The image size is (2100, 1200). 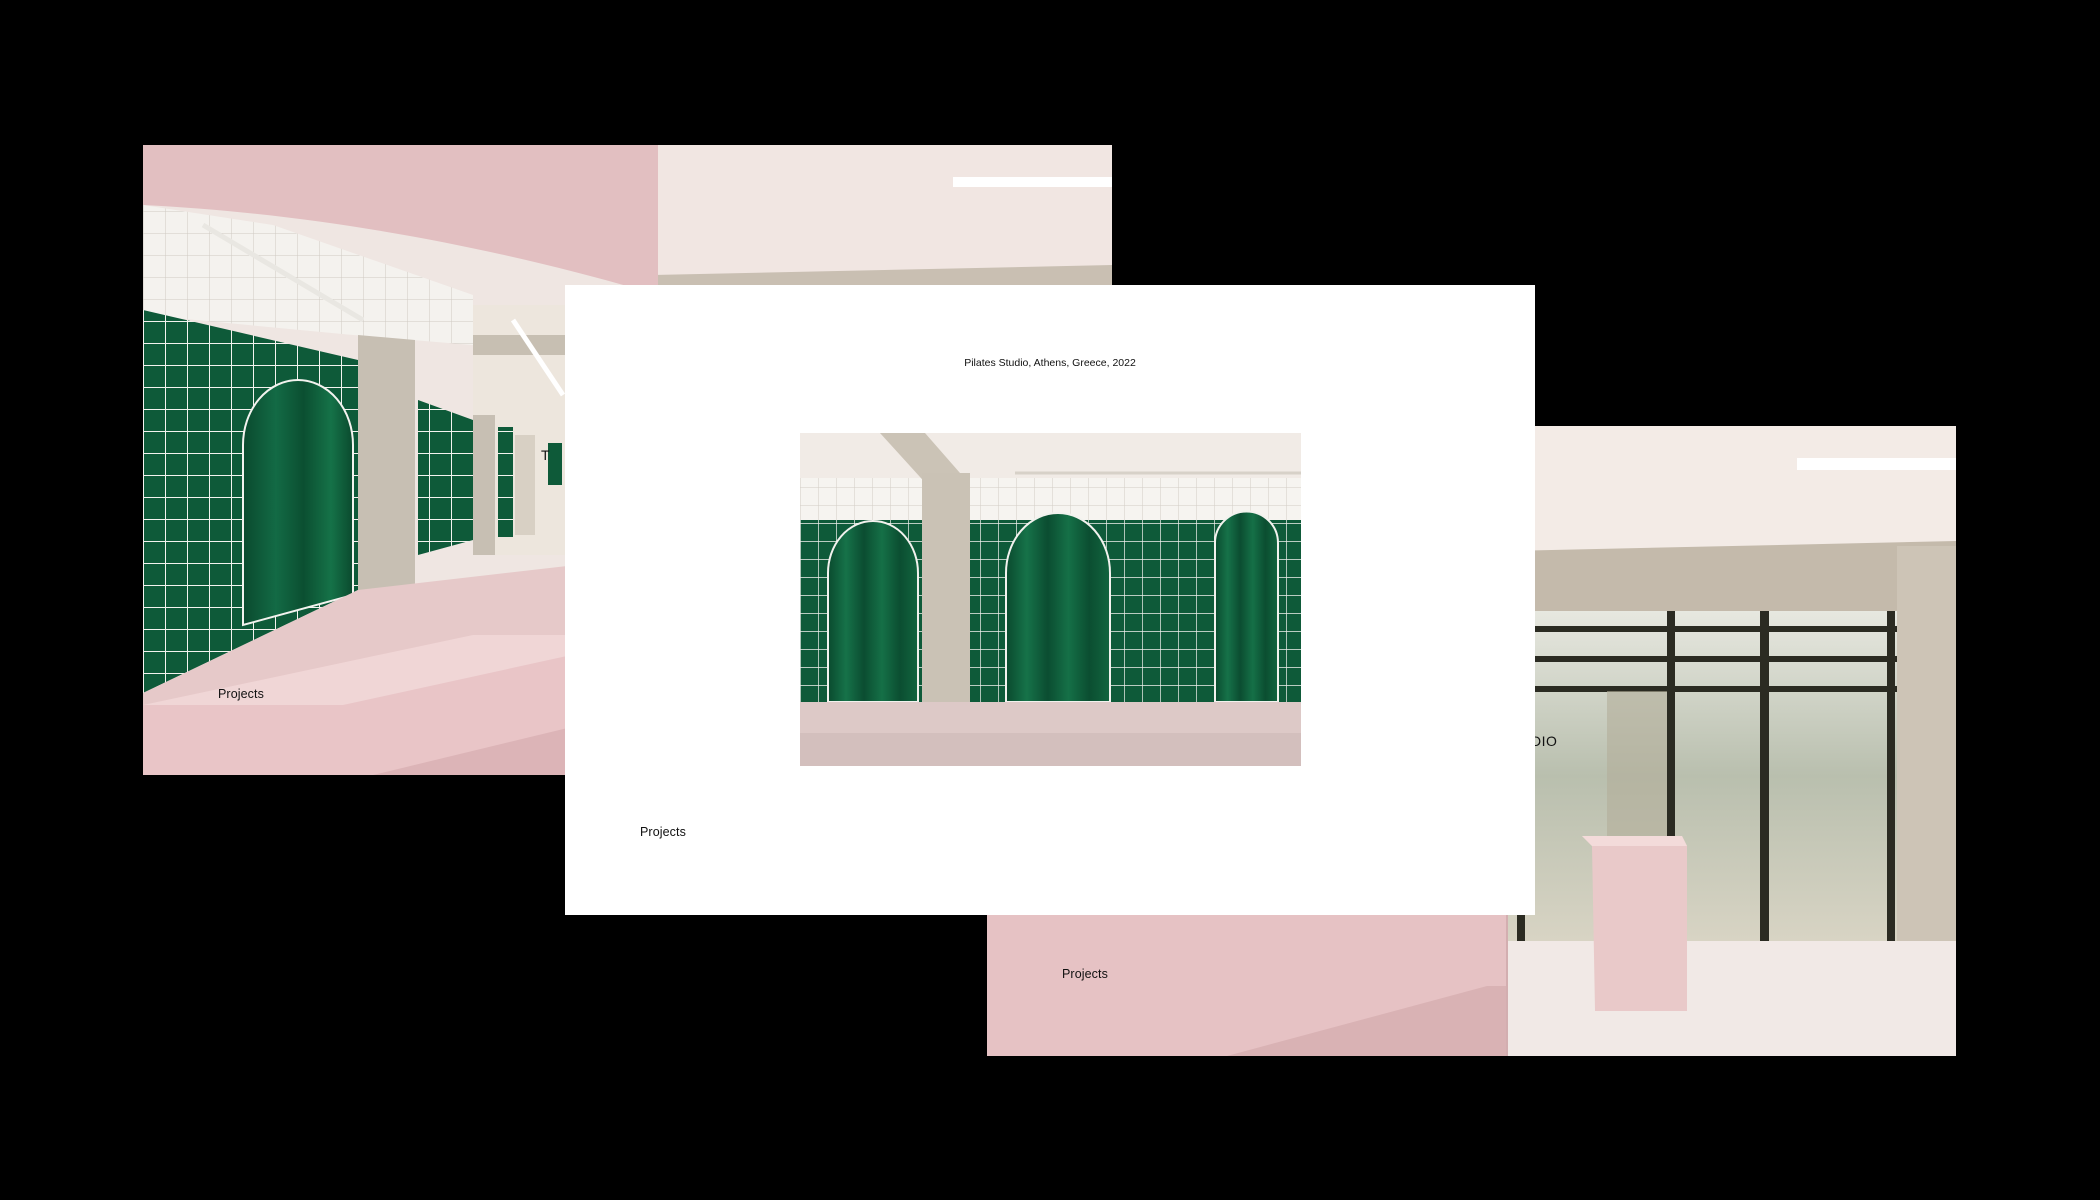 I want to click on overlay-heading-fragment: T, so click(x=546, y=455).